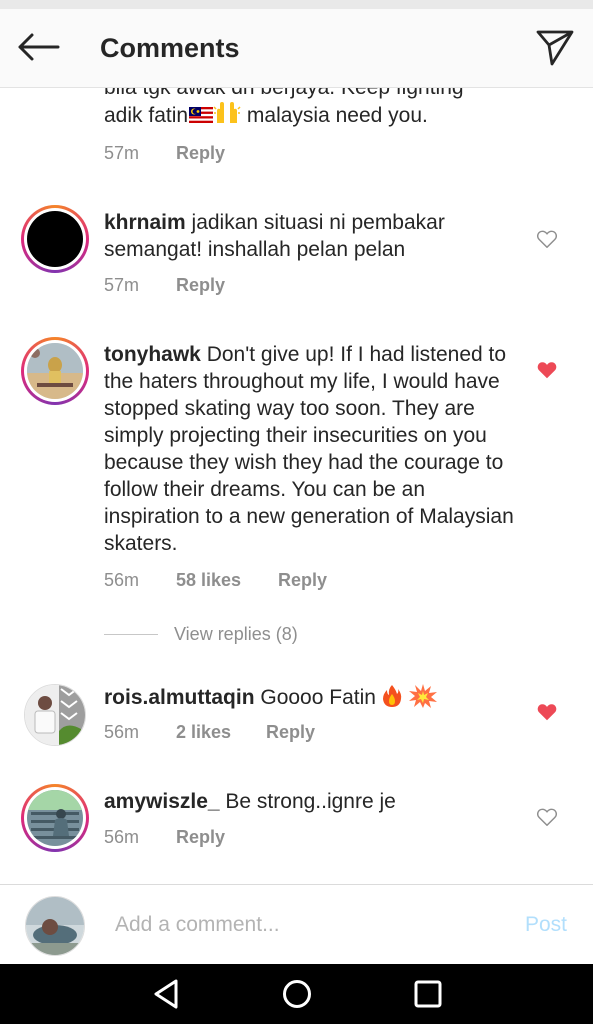  Describe the element at coordinates (152, 354) in the screenshot. I see `username: tonyhawk` at that location.